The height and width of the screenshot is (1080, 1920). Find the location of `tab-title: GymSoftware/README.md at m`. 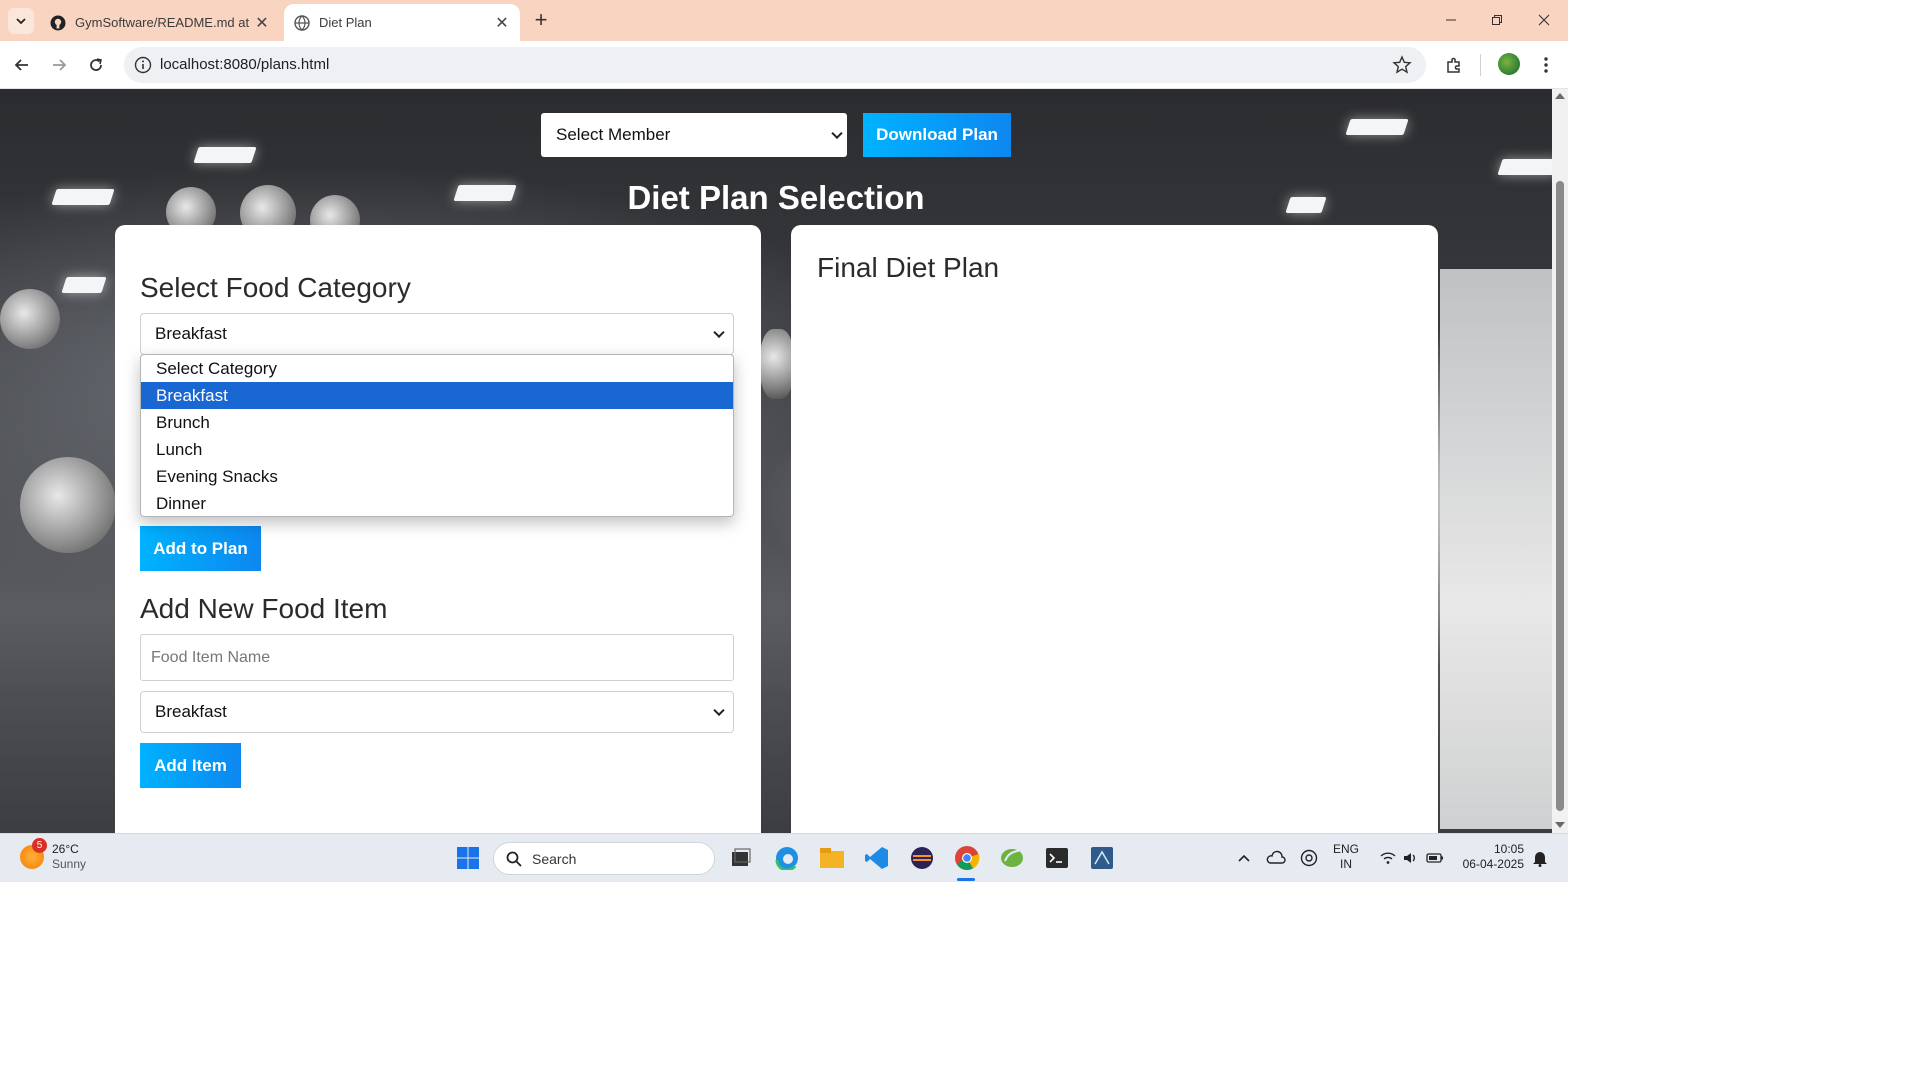

tab-title: GymSoftware/README.md at m is located at coordinates (163, 22).